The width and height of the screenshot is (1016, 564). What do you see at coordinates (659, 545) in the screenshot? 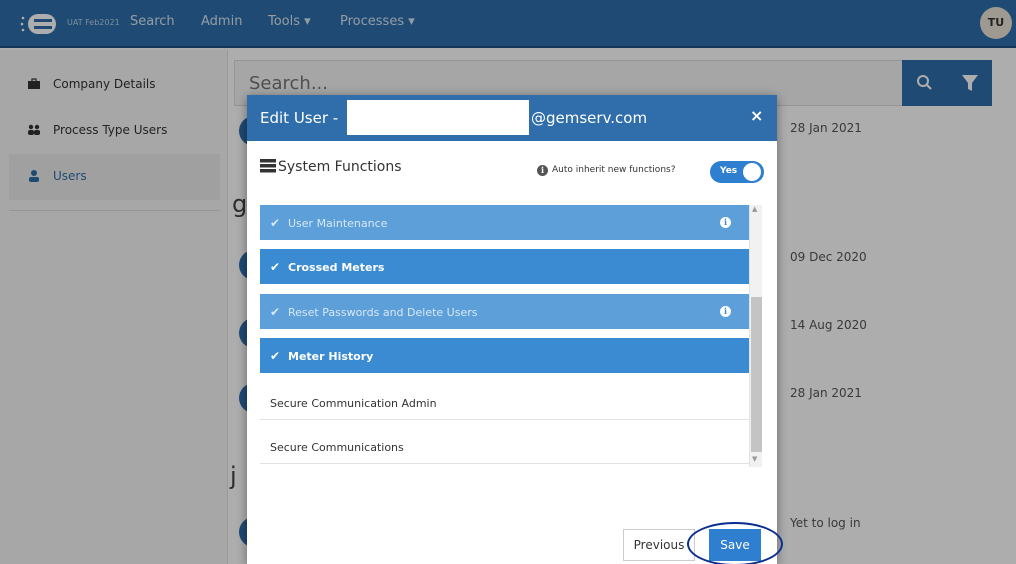
I see `previous-button: Previous` at bounding box center [659, 545].